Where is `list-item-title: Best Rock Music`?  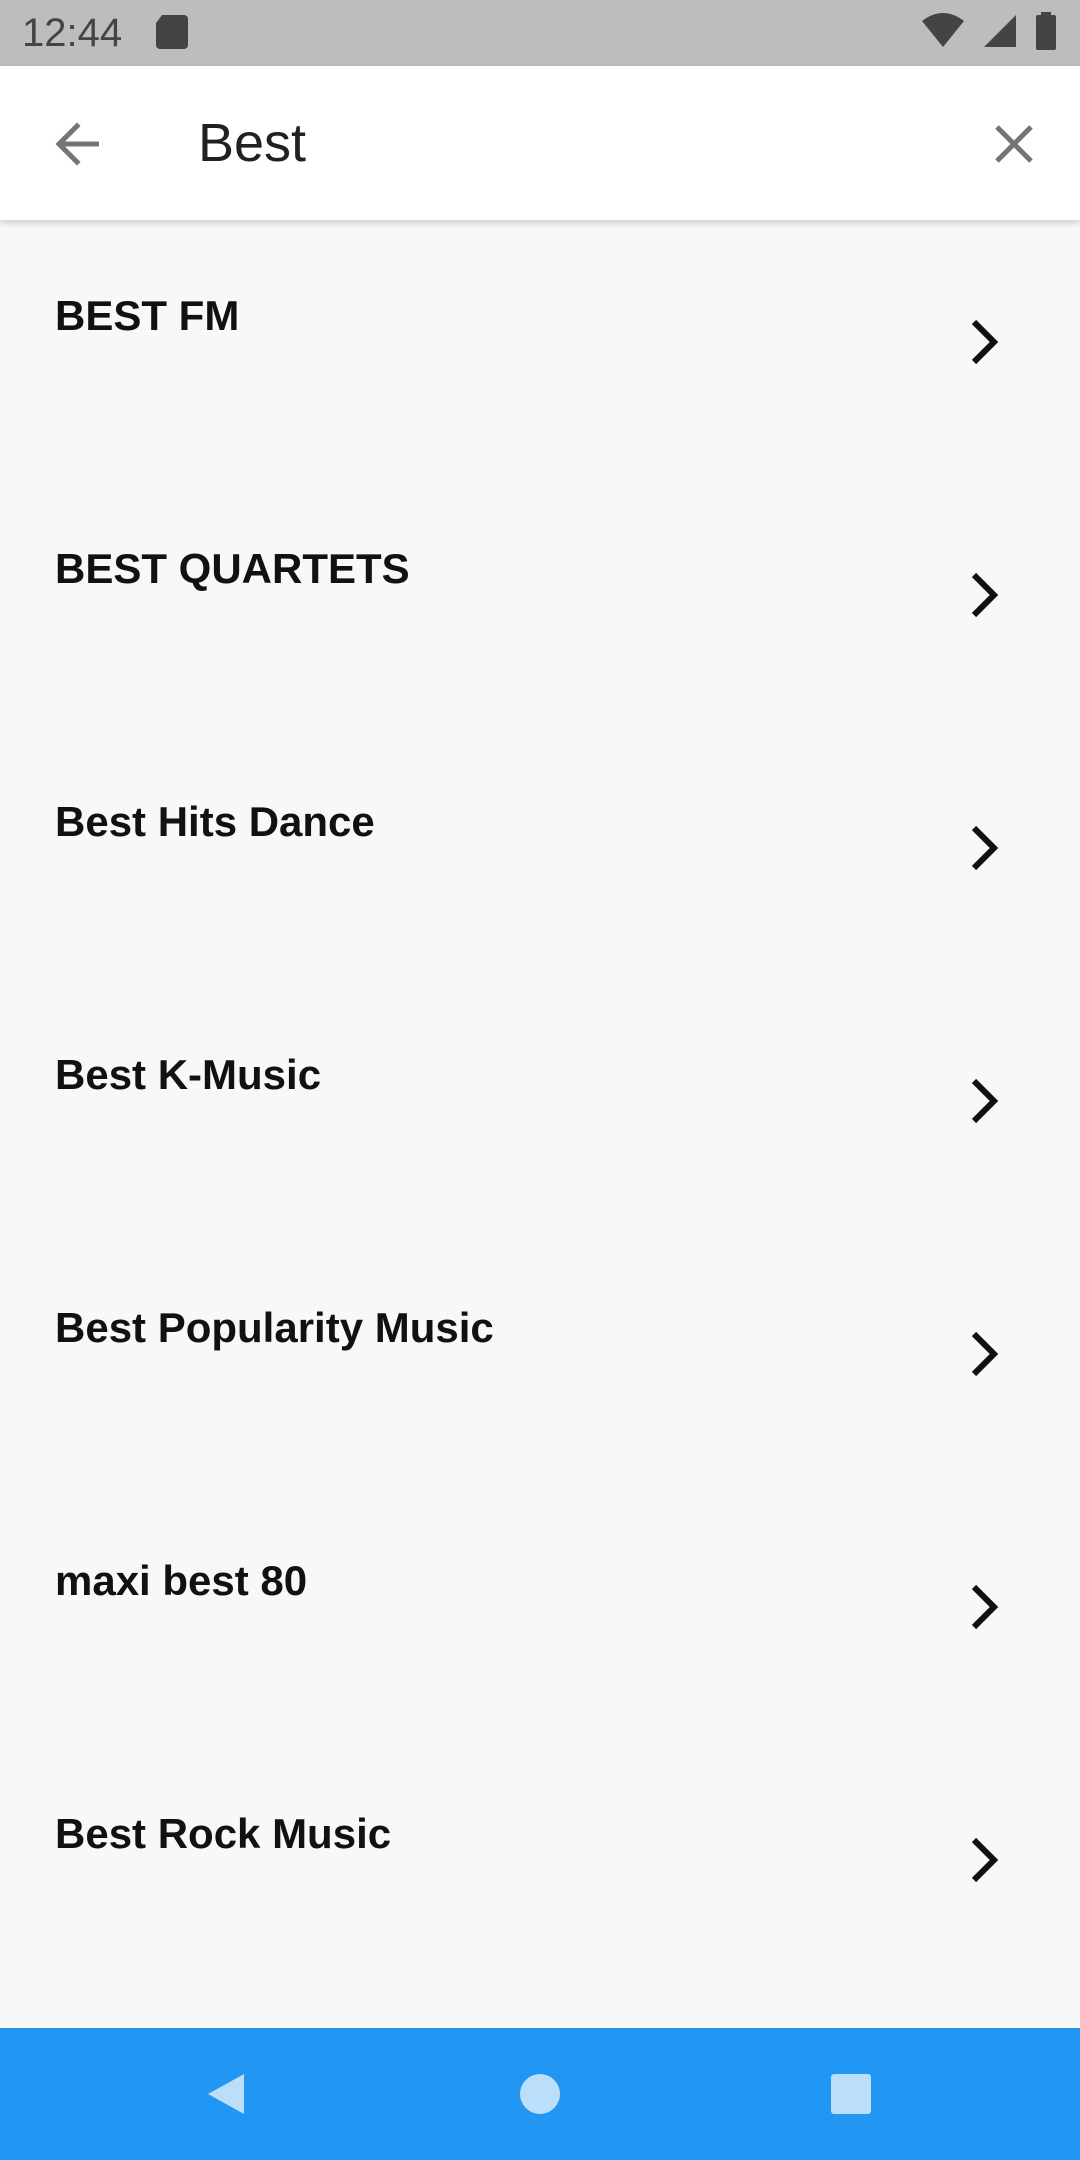
list-item-title: Best Rock Music is located at coordinates (223, 1833).